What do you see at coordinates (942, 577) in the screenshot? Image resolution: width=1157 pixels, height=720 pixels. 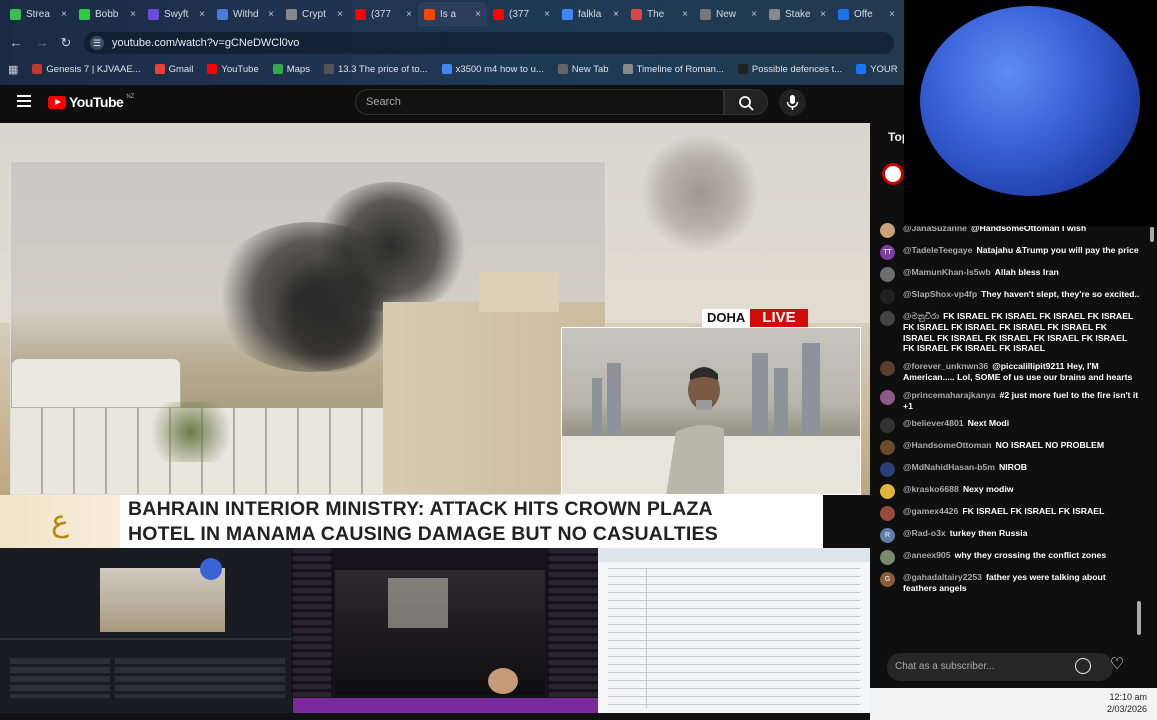 I see `chat-author: @gahadaltairy2253` at bounding box center [942, 577].